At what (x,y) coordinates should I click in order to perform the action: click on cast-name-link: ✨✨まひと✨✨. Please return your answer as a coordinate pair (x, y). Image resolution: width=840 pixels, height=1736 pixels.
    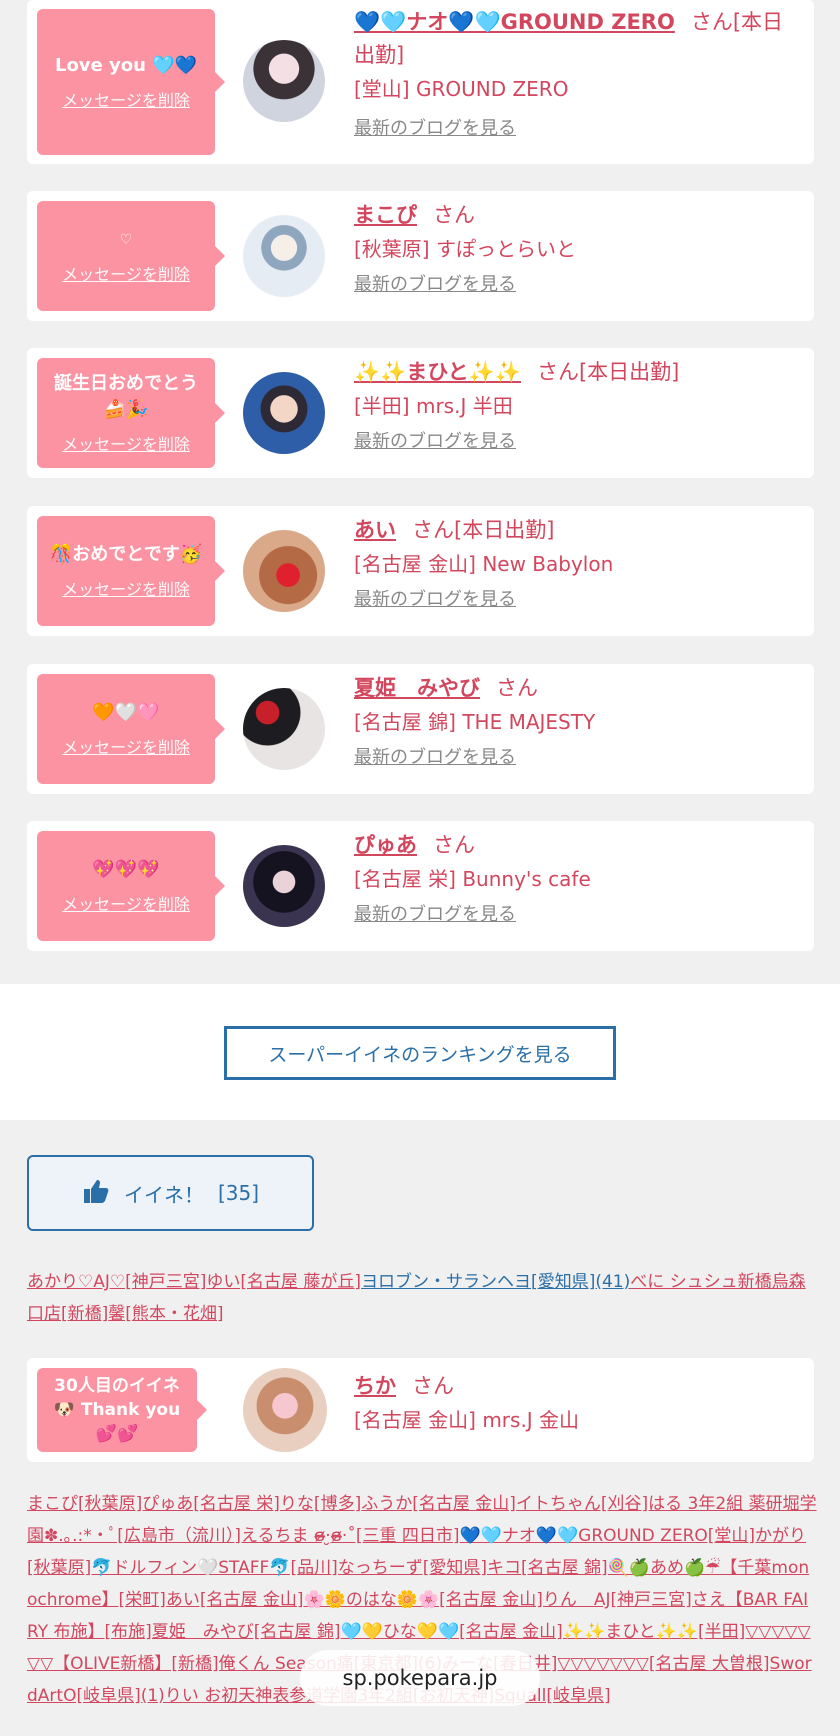
    Looking at the image, I should click on (437, 372).